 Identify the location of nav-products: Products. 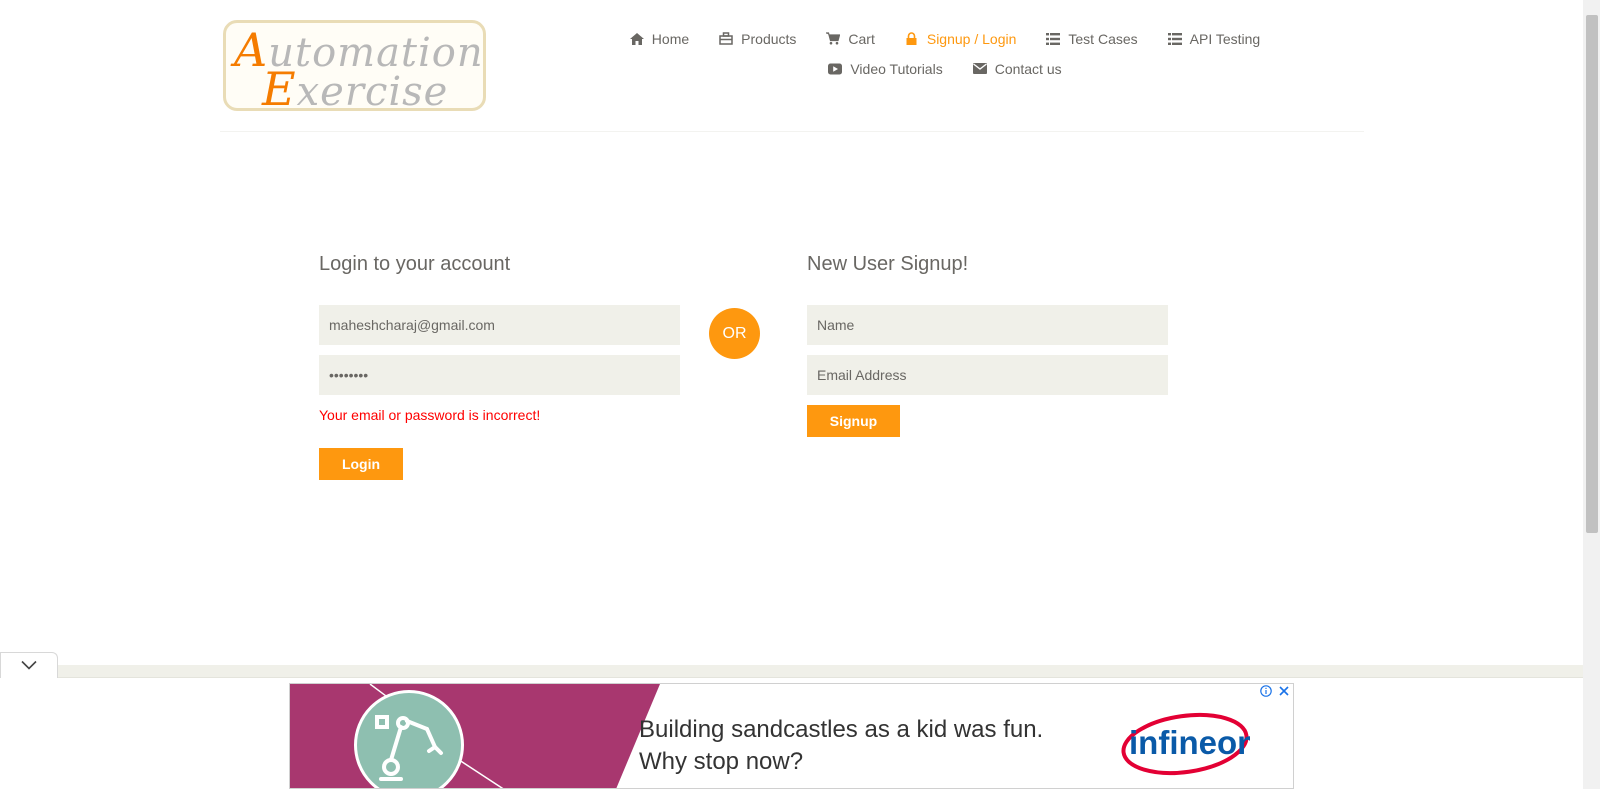
(757, 38).